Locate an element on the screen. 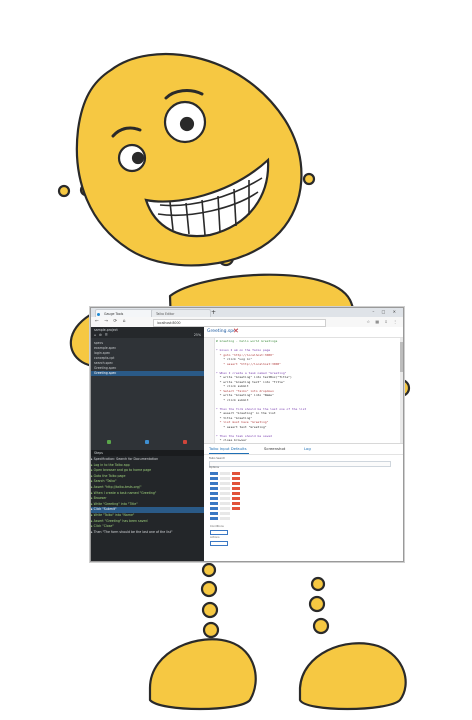 The height and width of the screenshot is (720, 472). active-tab-indicator is located at coordinates (229, 453).